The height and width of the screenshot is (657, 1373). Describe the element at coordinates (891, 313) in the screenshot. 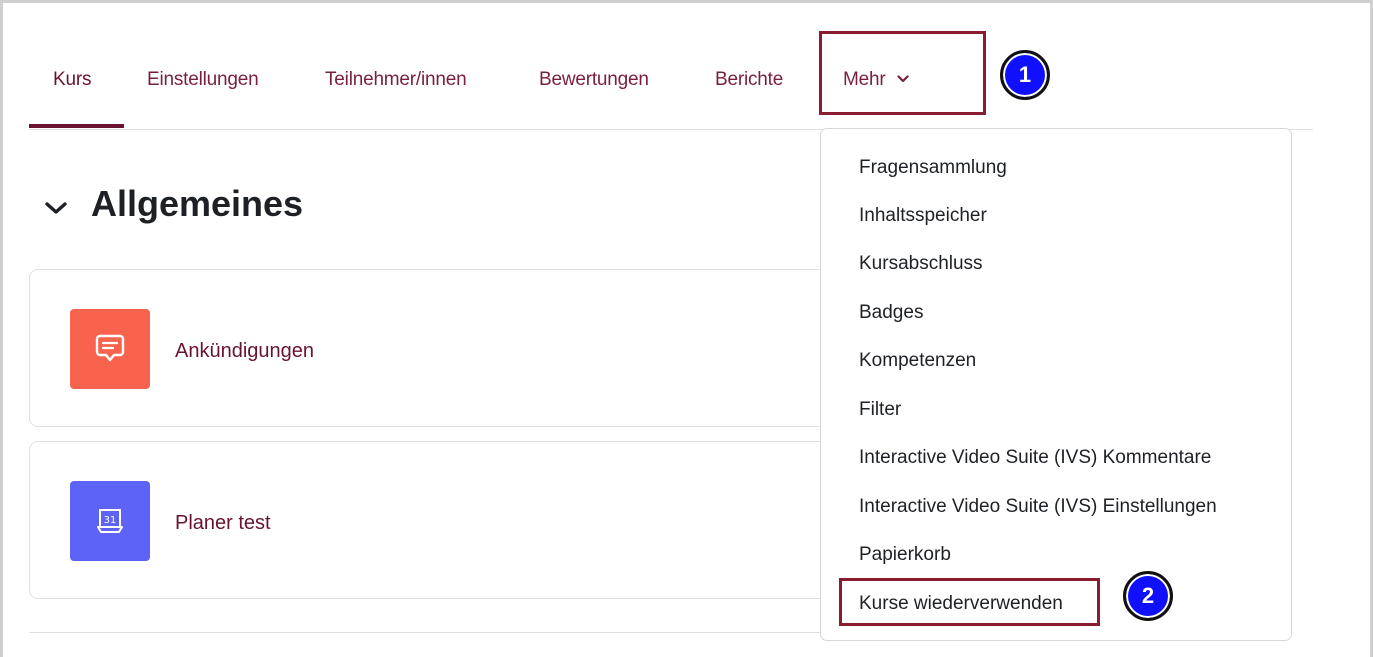

I see `menu-item-badges: Badges` at that location.